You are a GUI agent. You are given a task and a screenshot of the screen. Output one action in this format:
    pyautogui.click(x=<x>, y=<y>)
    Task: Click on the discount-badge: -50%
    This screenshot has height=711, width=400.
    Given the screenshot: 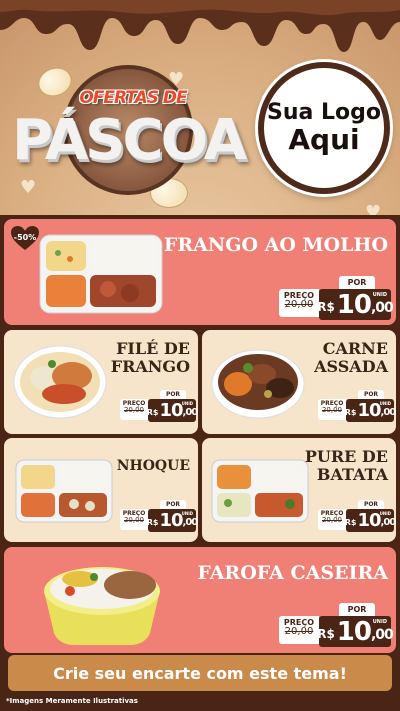 What is the action you would take?
    pyautogui.click(x=25, y=238)
    